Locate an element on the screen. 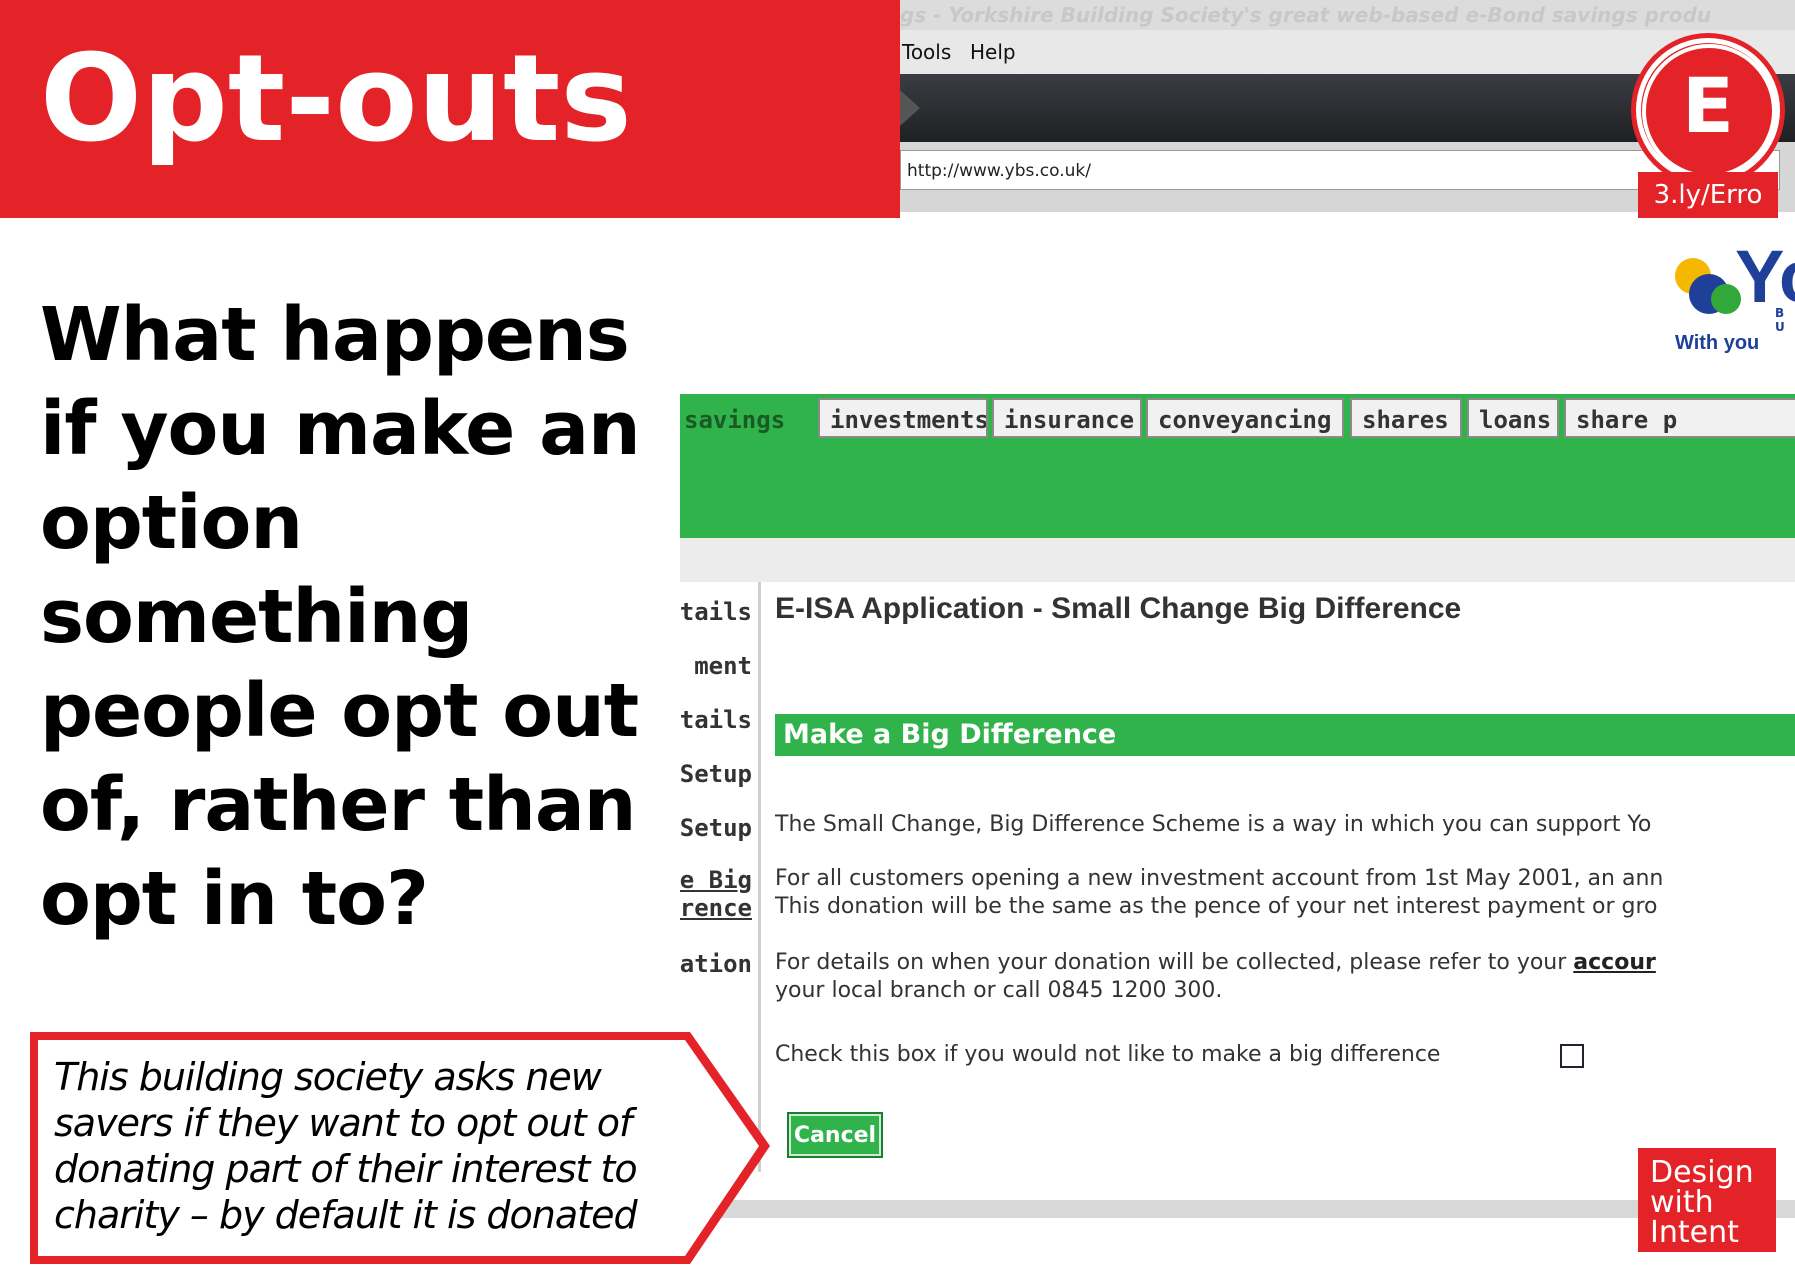 This screenshot has height=1287, width=1795. badge-link-box: 3.ly/Erro is located at coordinates (1708, 195).